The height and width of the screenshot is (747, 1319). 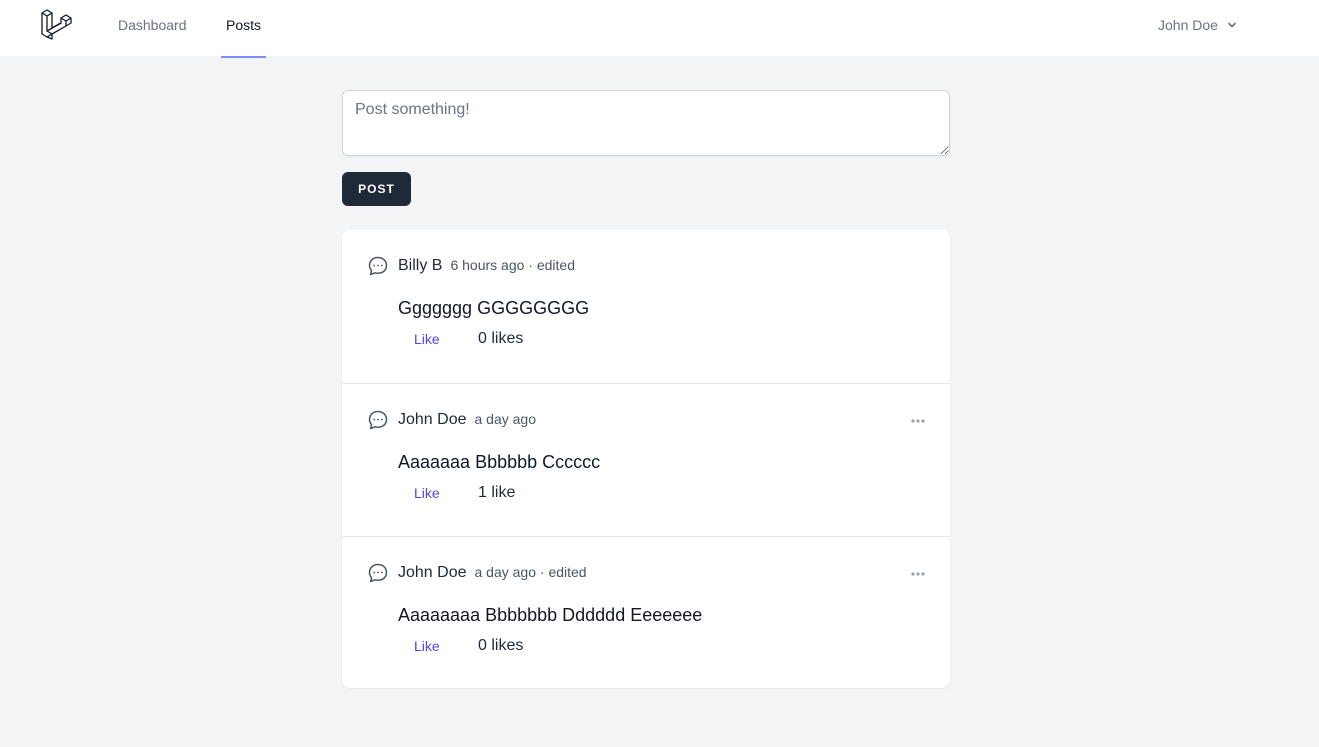 I want to click on user-menu-dropdown: John Doe, so click(x=1198, y=25).